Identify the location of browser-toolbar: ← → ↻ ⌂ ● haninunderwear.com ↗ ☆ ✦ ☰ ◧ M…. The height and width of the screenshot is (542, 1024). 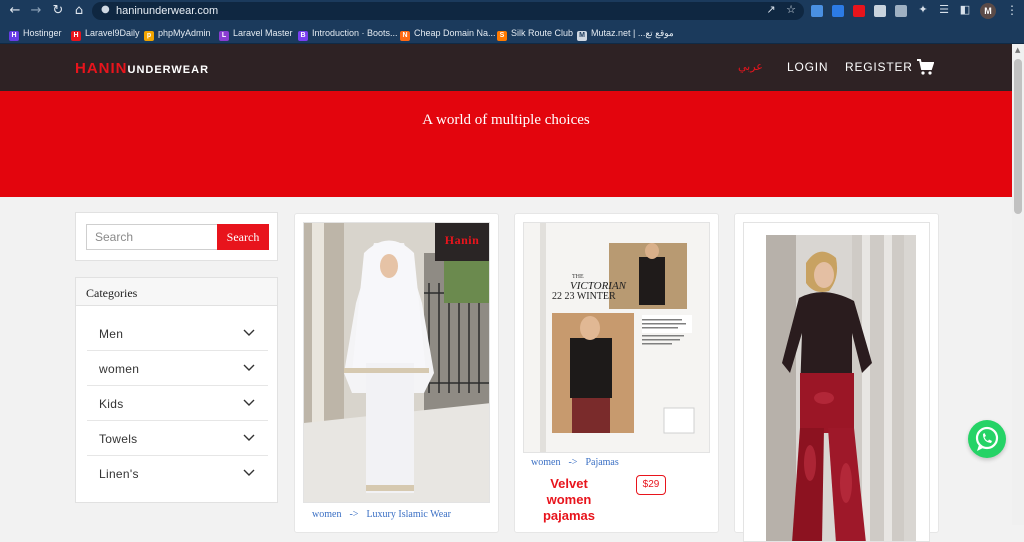
(512, 11).